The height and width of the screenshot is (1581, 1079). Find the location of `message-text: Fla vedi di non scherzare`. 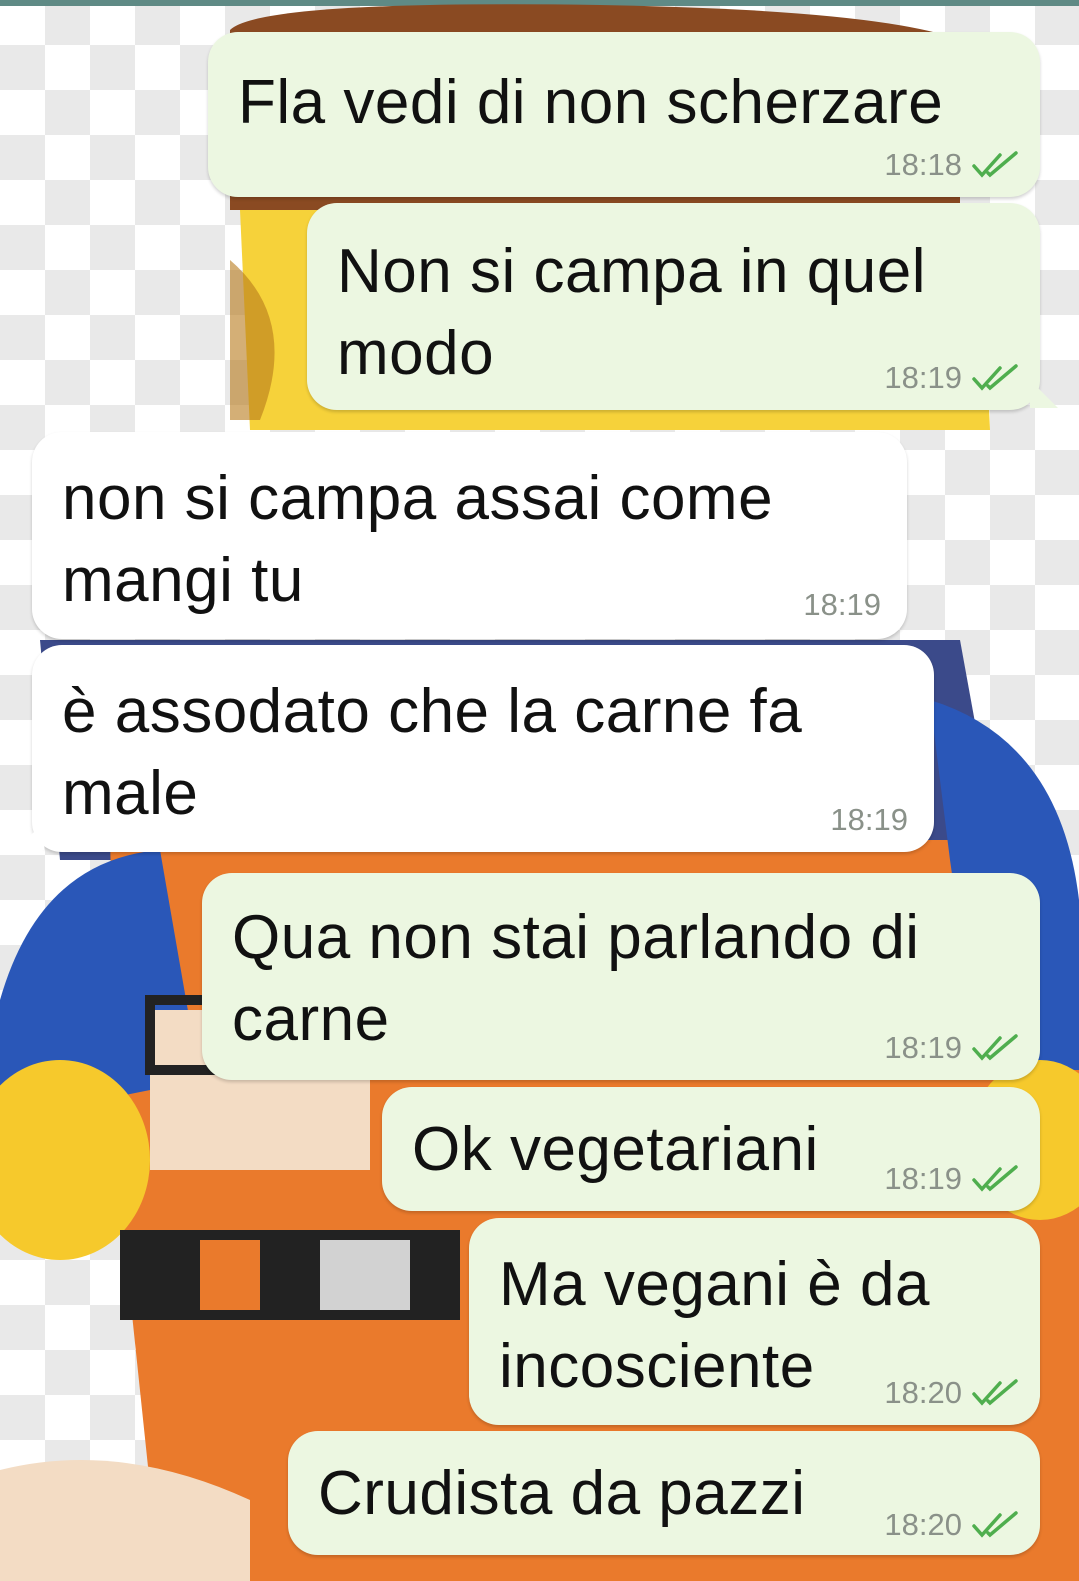

message-text: Fla vedi di non scherzare is located at coordinates (591, 102).